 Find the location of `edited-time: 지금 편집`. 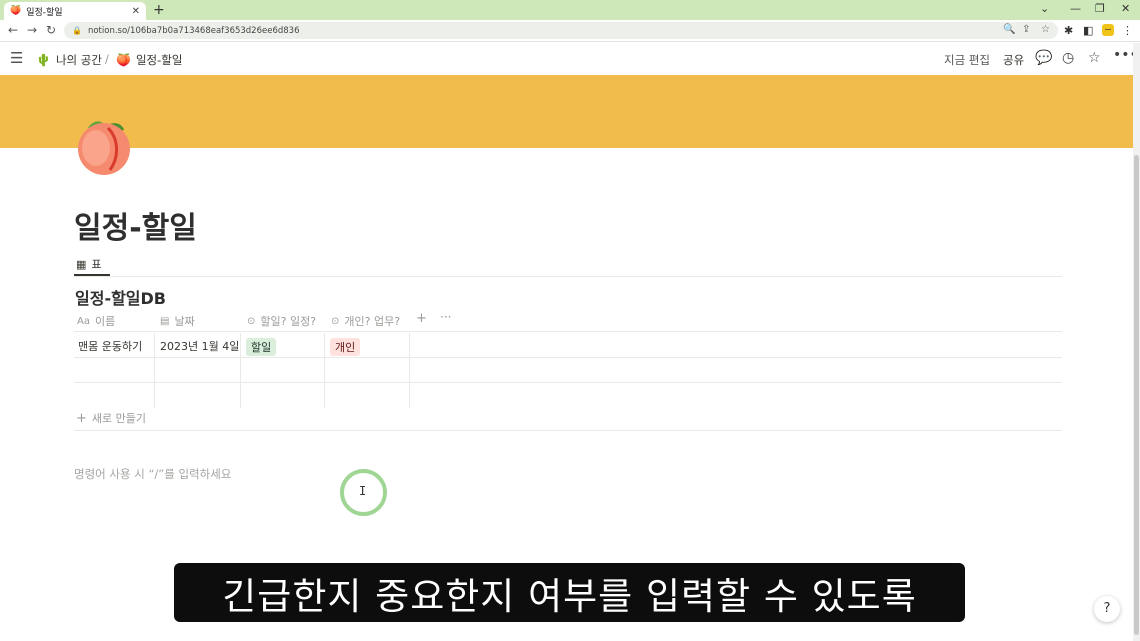

edited-time: 지금 편집 is located at coordinates (967, 60).